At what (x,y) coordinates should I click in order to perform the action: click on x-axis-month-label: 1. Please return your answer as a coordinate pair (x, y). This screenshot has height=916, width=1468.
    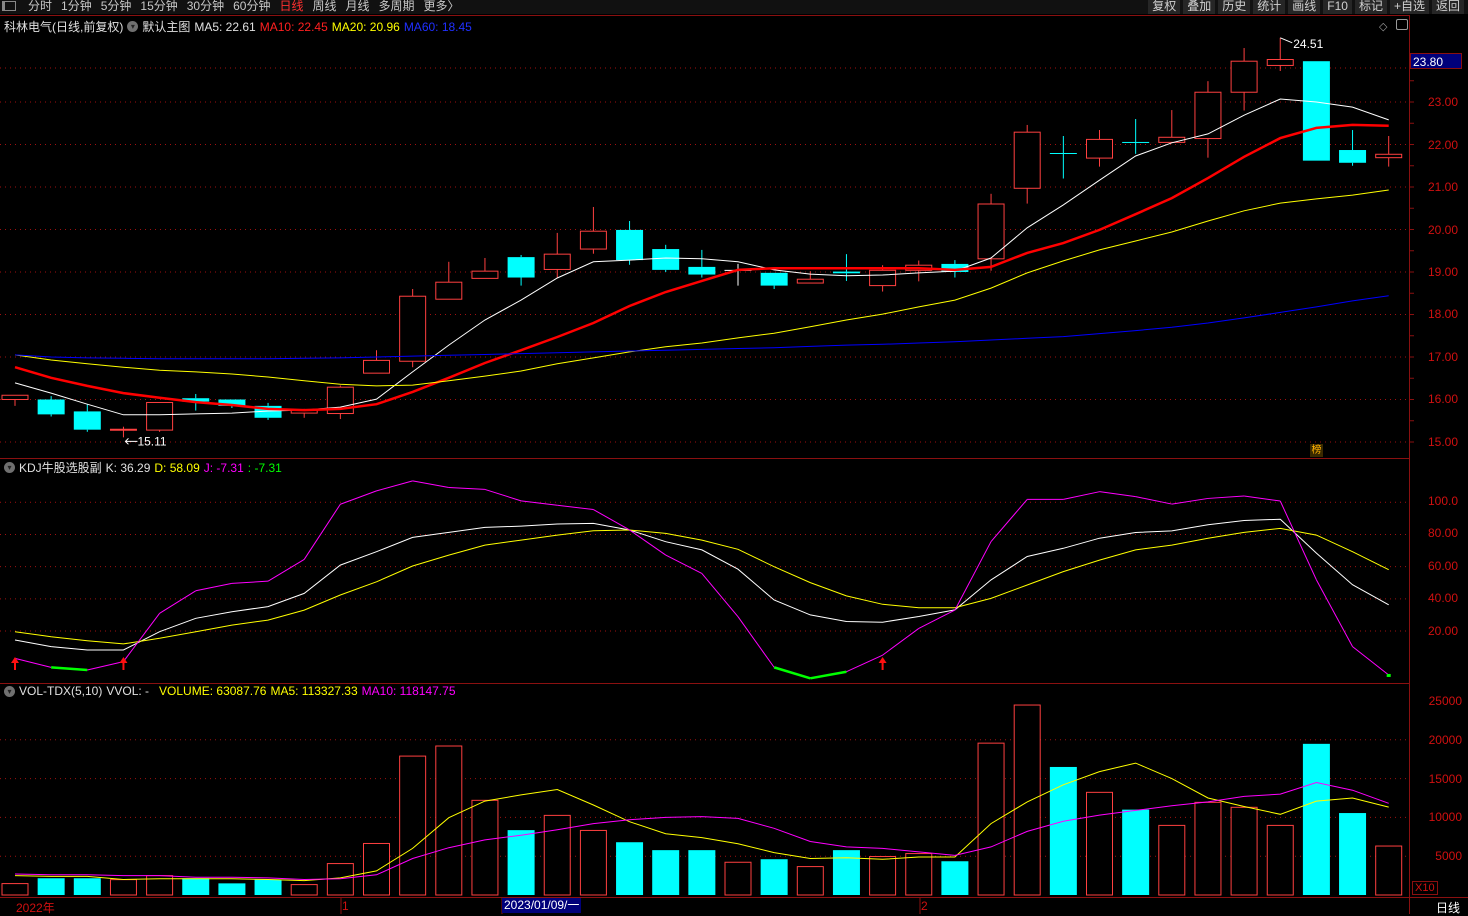
    Looking at the image, I should click on (345, 906).